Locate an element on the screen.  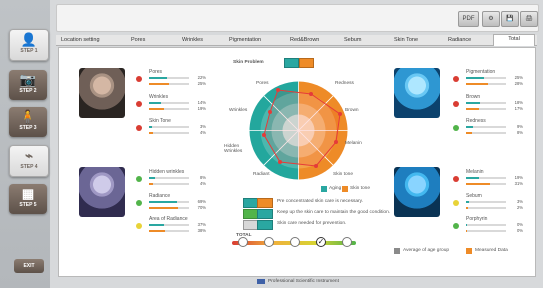
face-image-normal is located at coordinates (102, 93).